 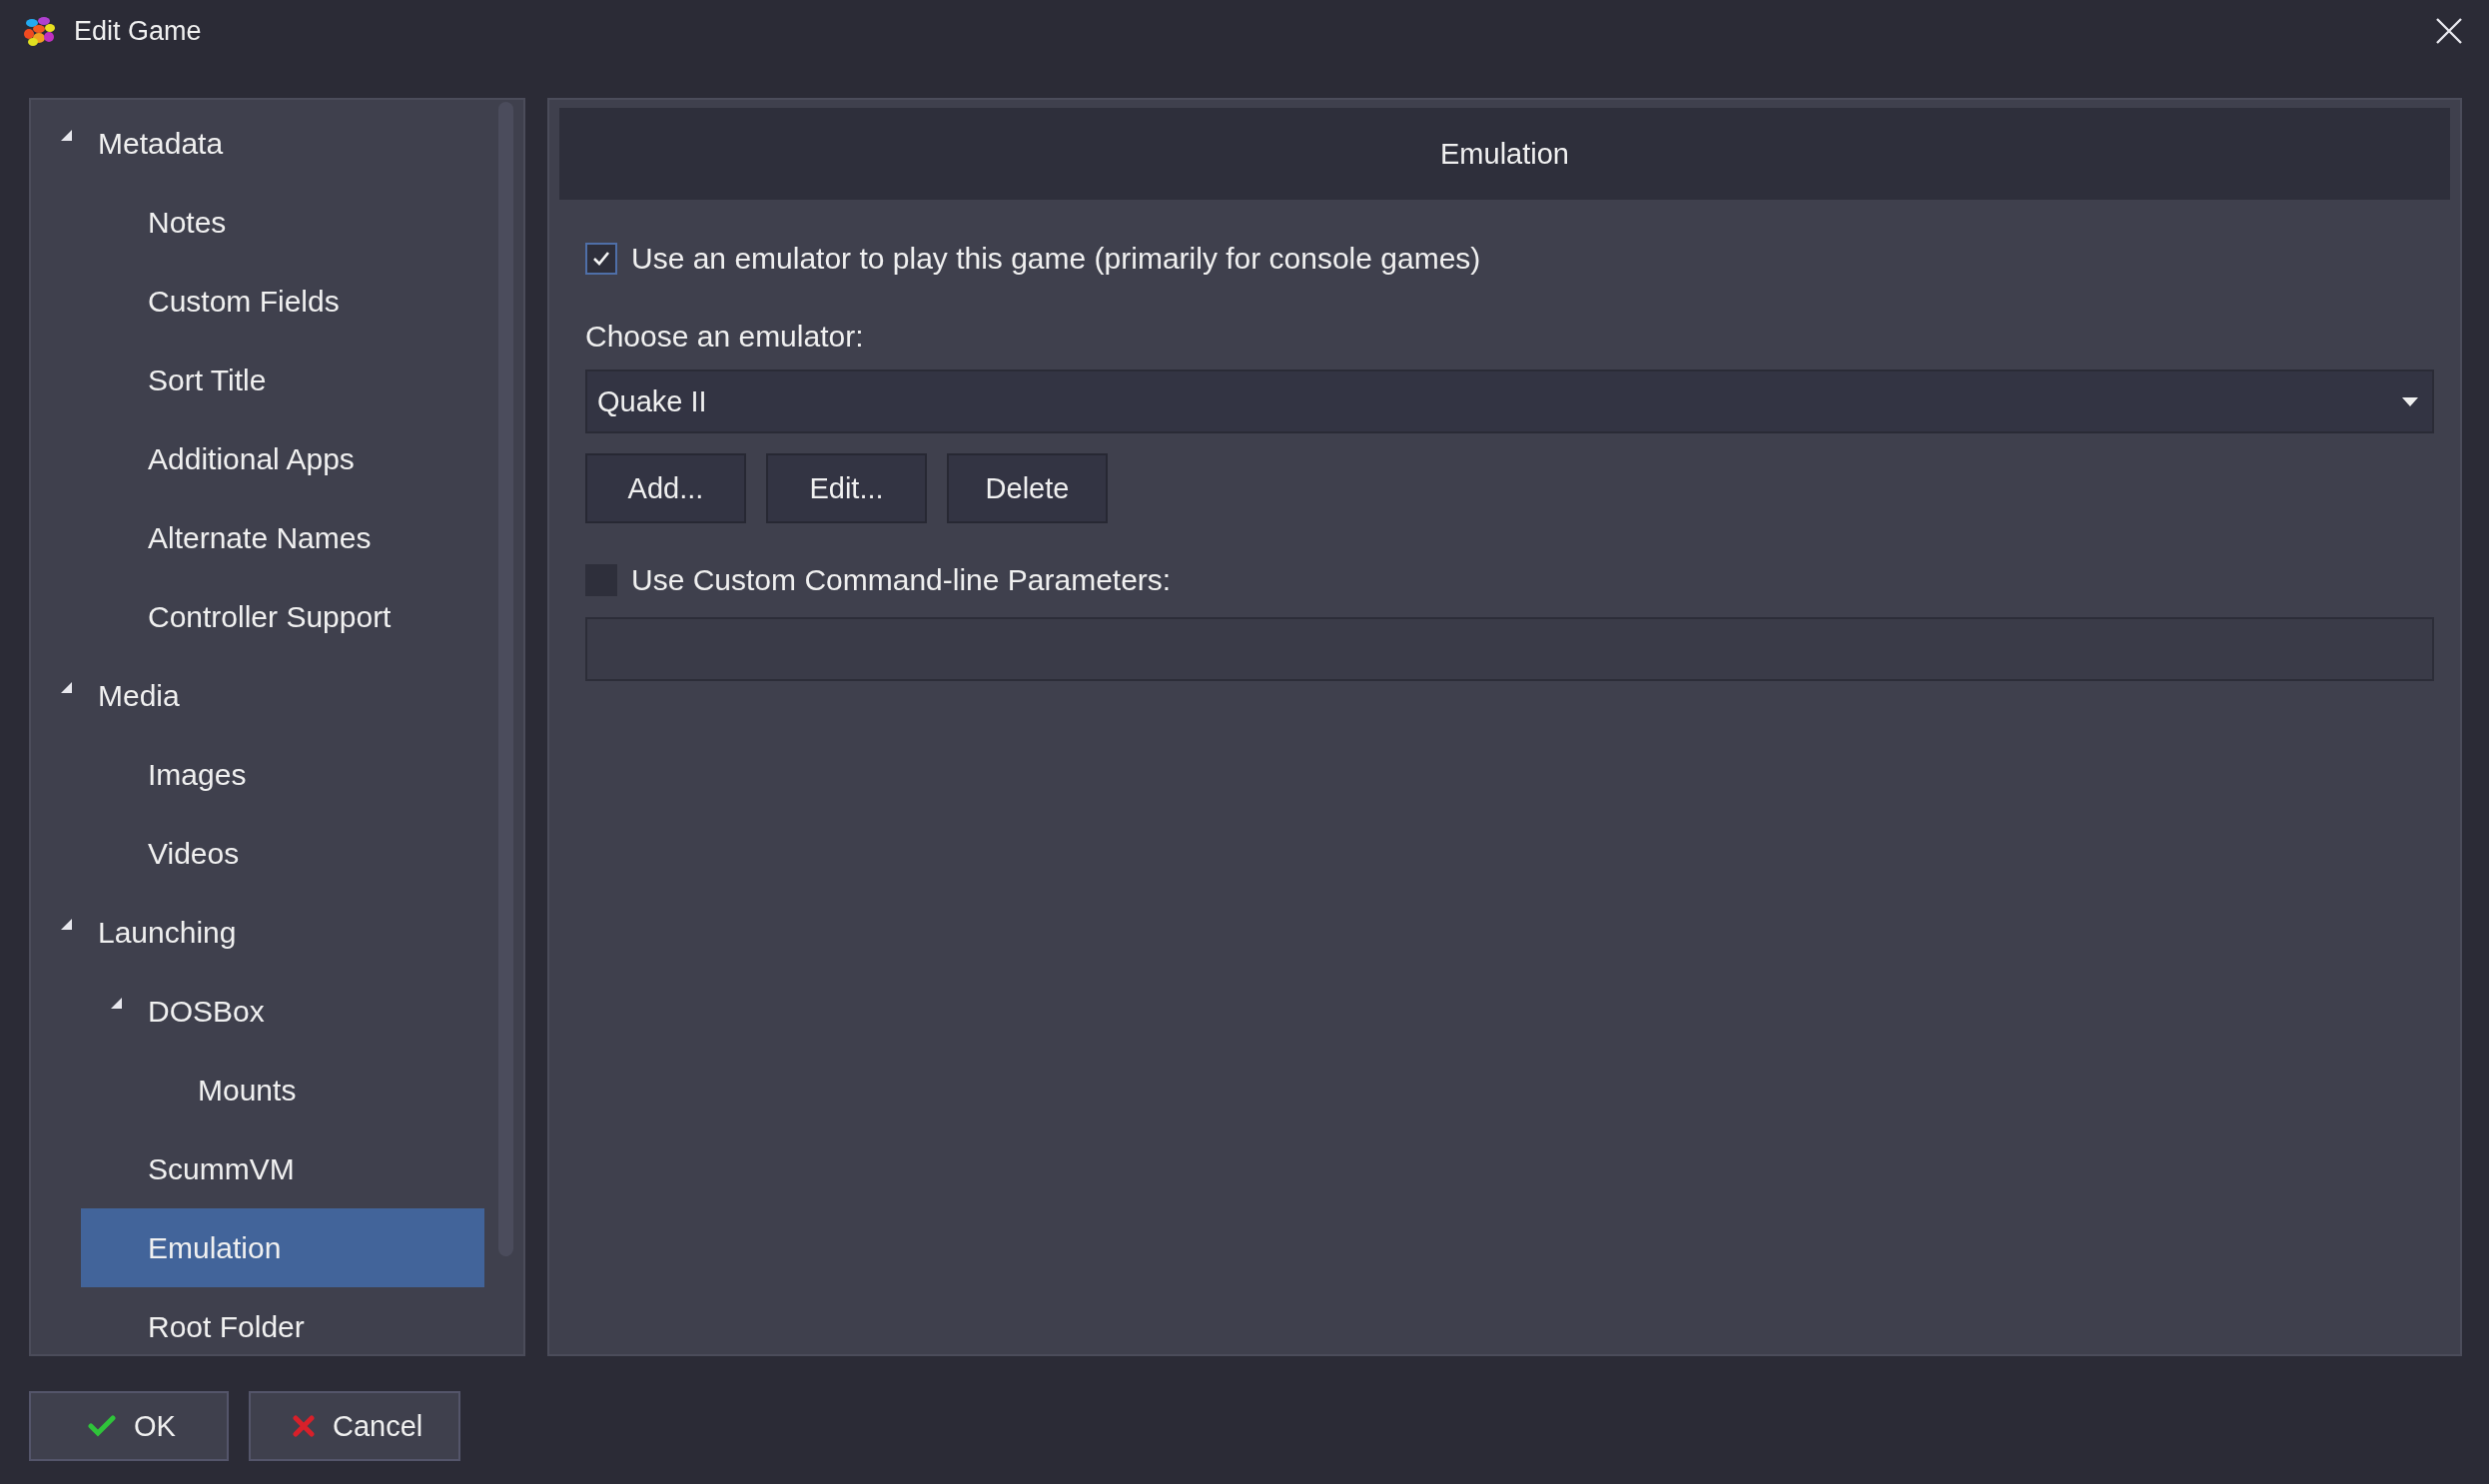 I want to click on checkbox, so click(x=601, y=259).